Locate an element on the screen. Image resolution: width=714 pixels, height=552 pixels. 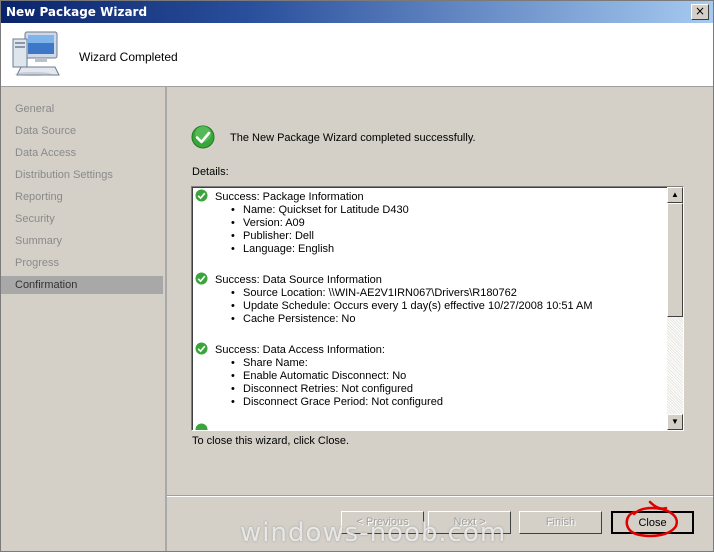
computer-icon is located at coordinates (36, 53).